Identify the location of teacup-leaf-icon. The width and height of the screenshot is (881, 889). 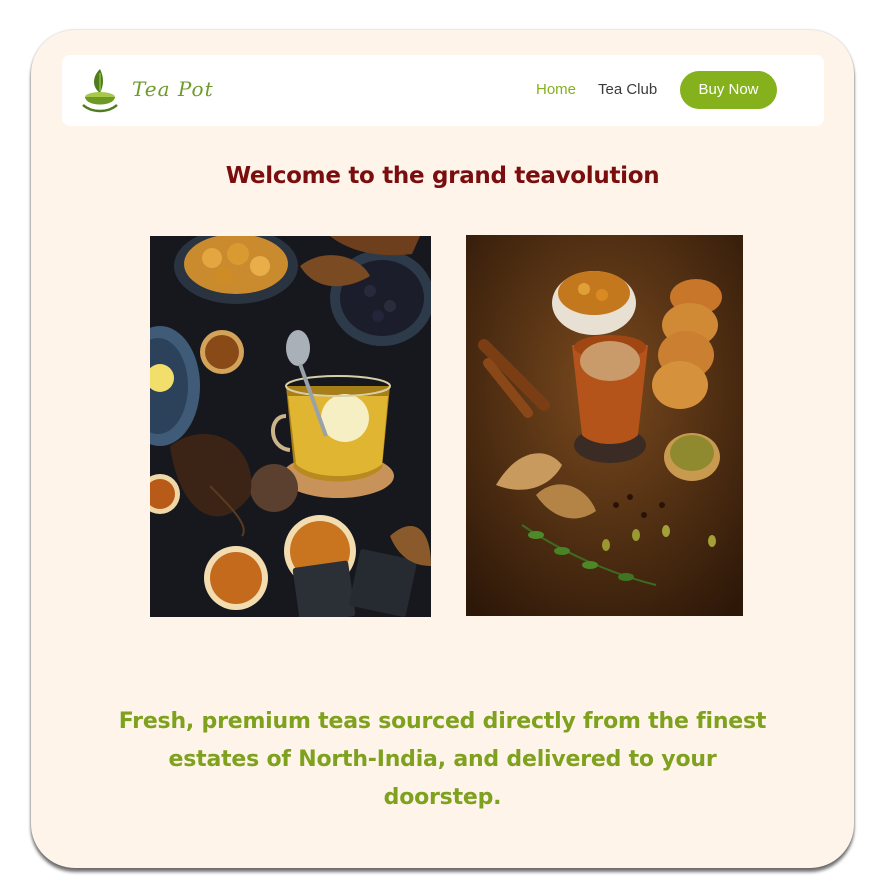
(100, 90).